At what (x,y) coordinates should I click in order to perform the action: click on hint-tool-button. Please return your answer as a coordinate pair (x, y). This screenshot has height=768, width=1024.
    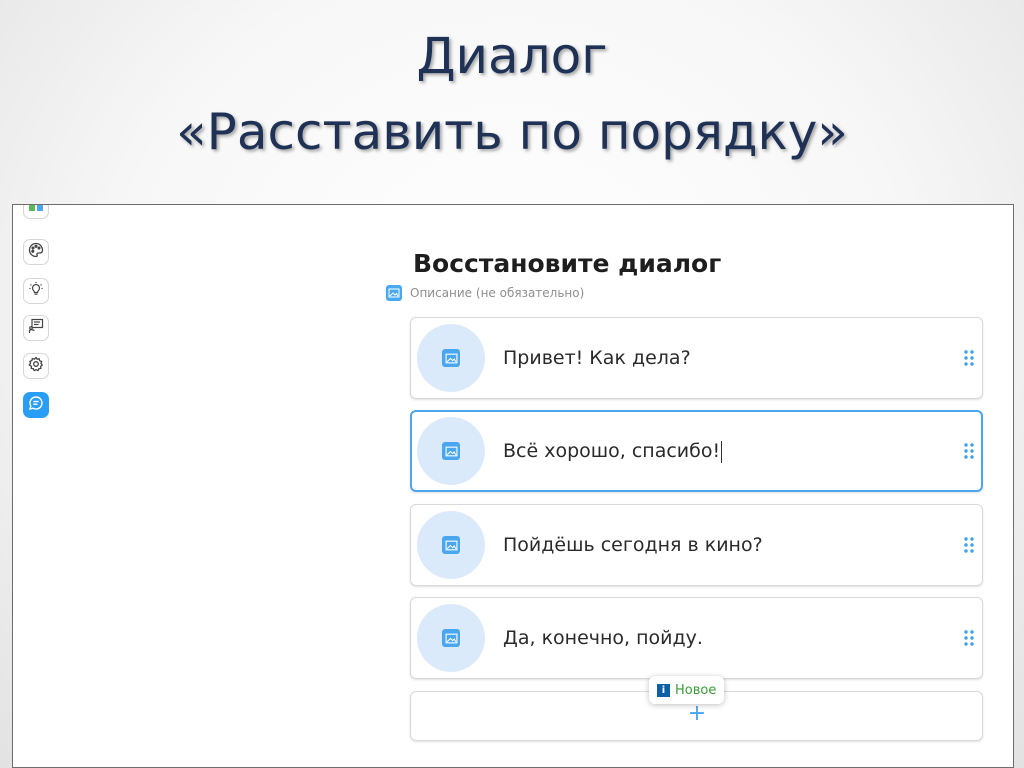
    Looking at the image, I should click on (36, 291).